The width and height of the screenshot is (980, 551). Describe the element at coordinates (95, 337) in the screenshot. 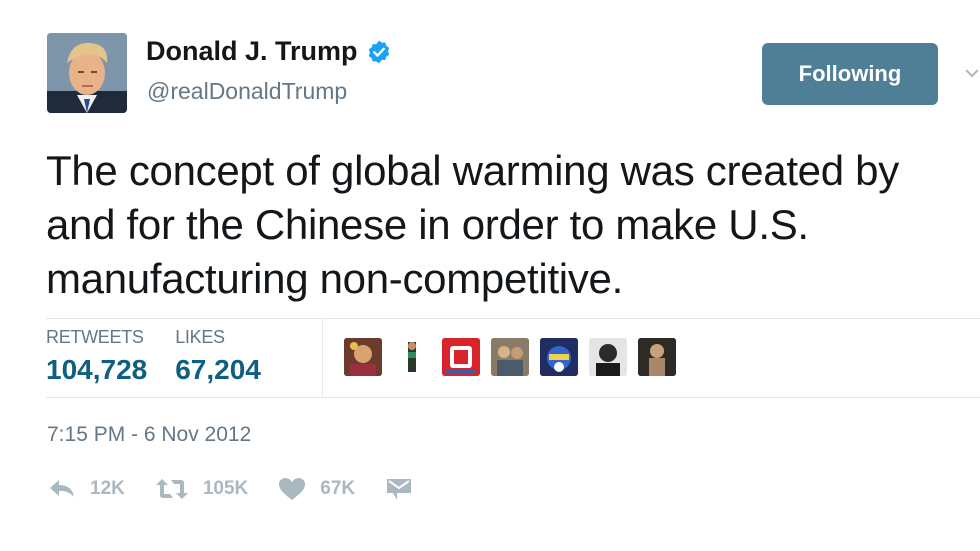

I see `retweets-label: RETWEETS` at that location.